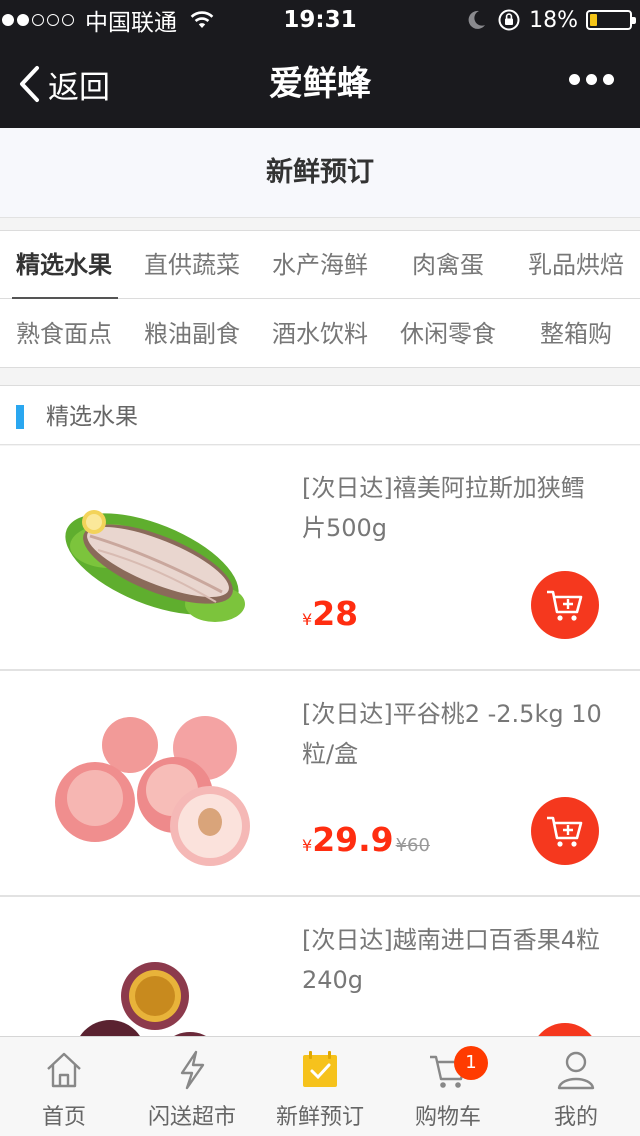  I want to click on tab-label: 首页, so click(63, 1117).